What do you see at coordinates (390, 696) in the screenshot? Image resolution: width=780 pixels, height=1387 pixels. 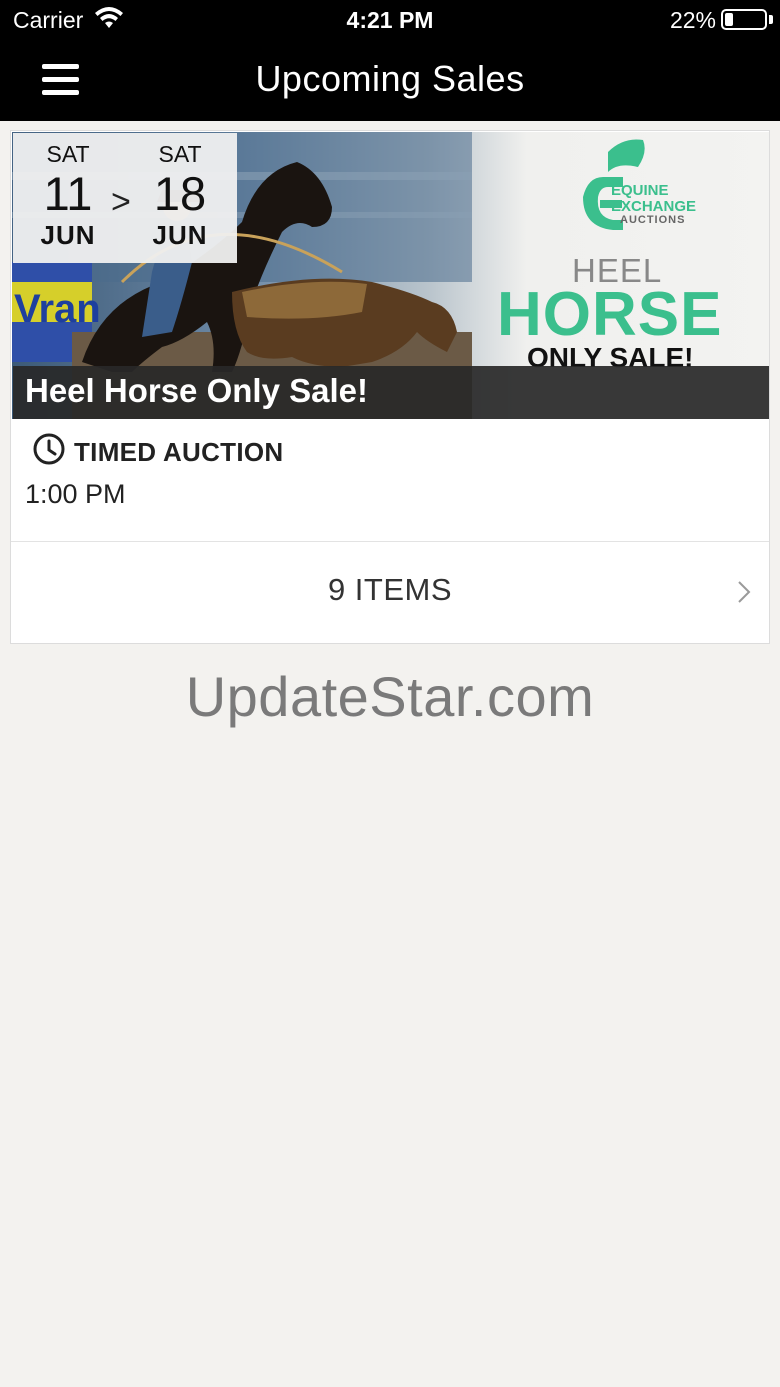 I see `watermark: UpdateStar.com` at bounding box center [390, 696].